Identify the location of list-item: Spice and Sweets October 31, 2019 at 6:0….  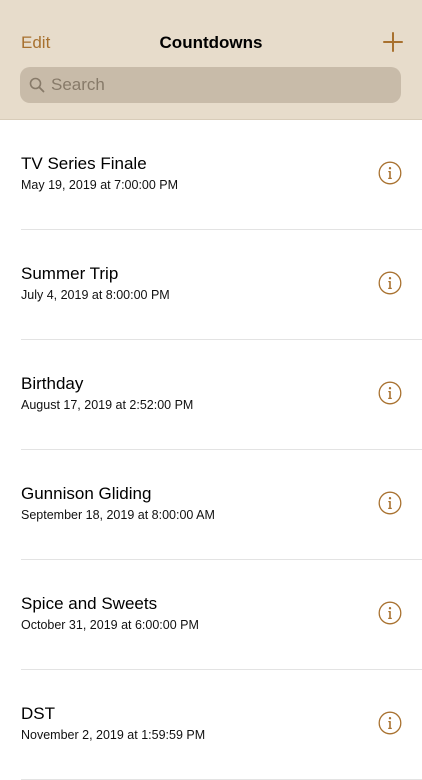
(211, 615).